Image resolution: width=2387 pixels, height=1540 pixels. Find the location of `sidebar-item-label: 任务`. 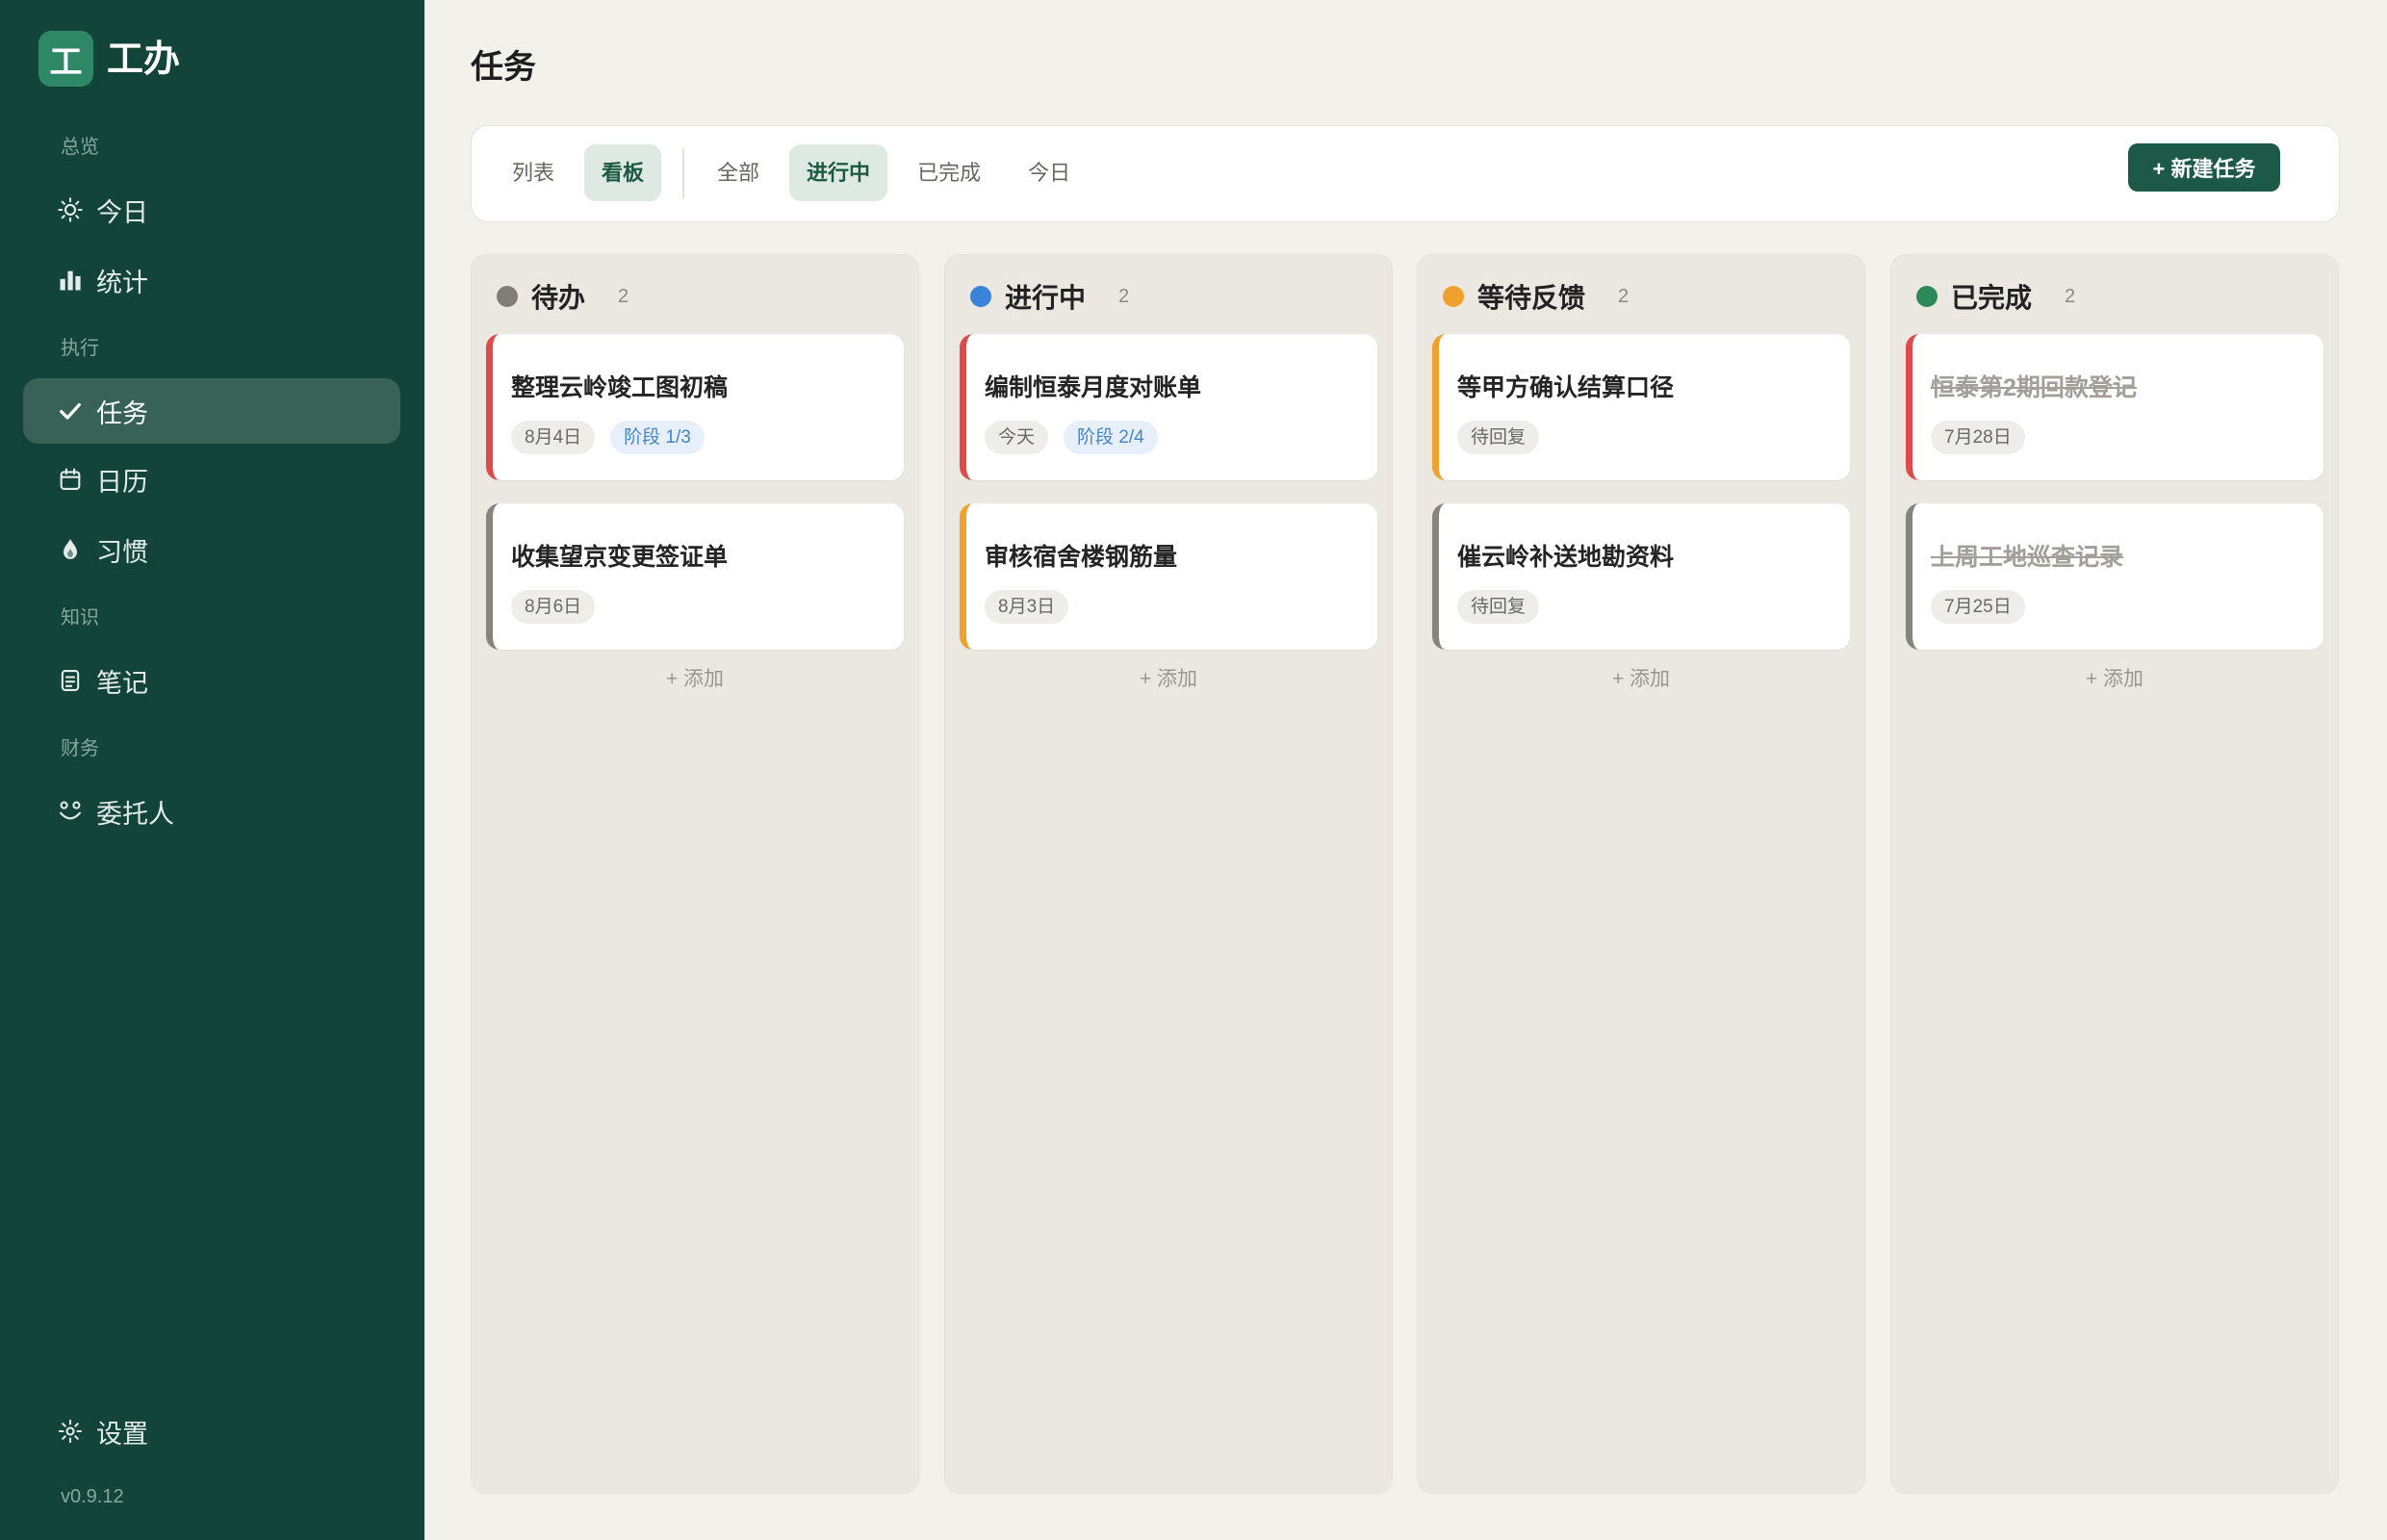

sidebar-item-label: 任务 is located at coordinates (122, 413).